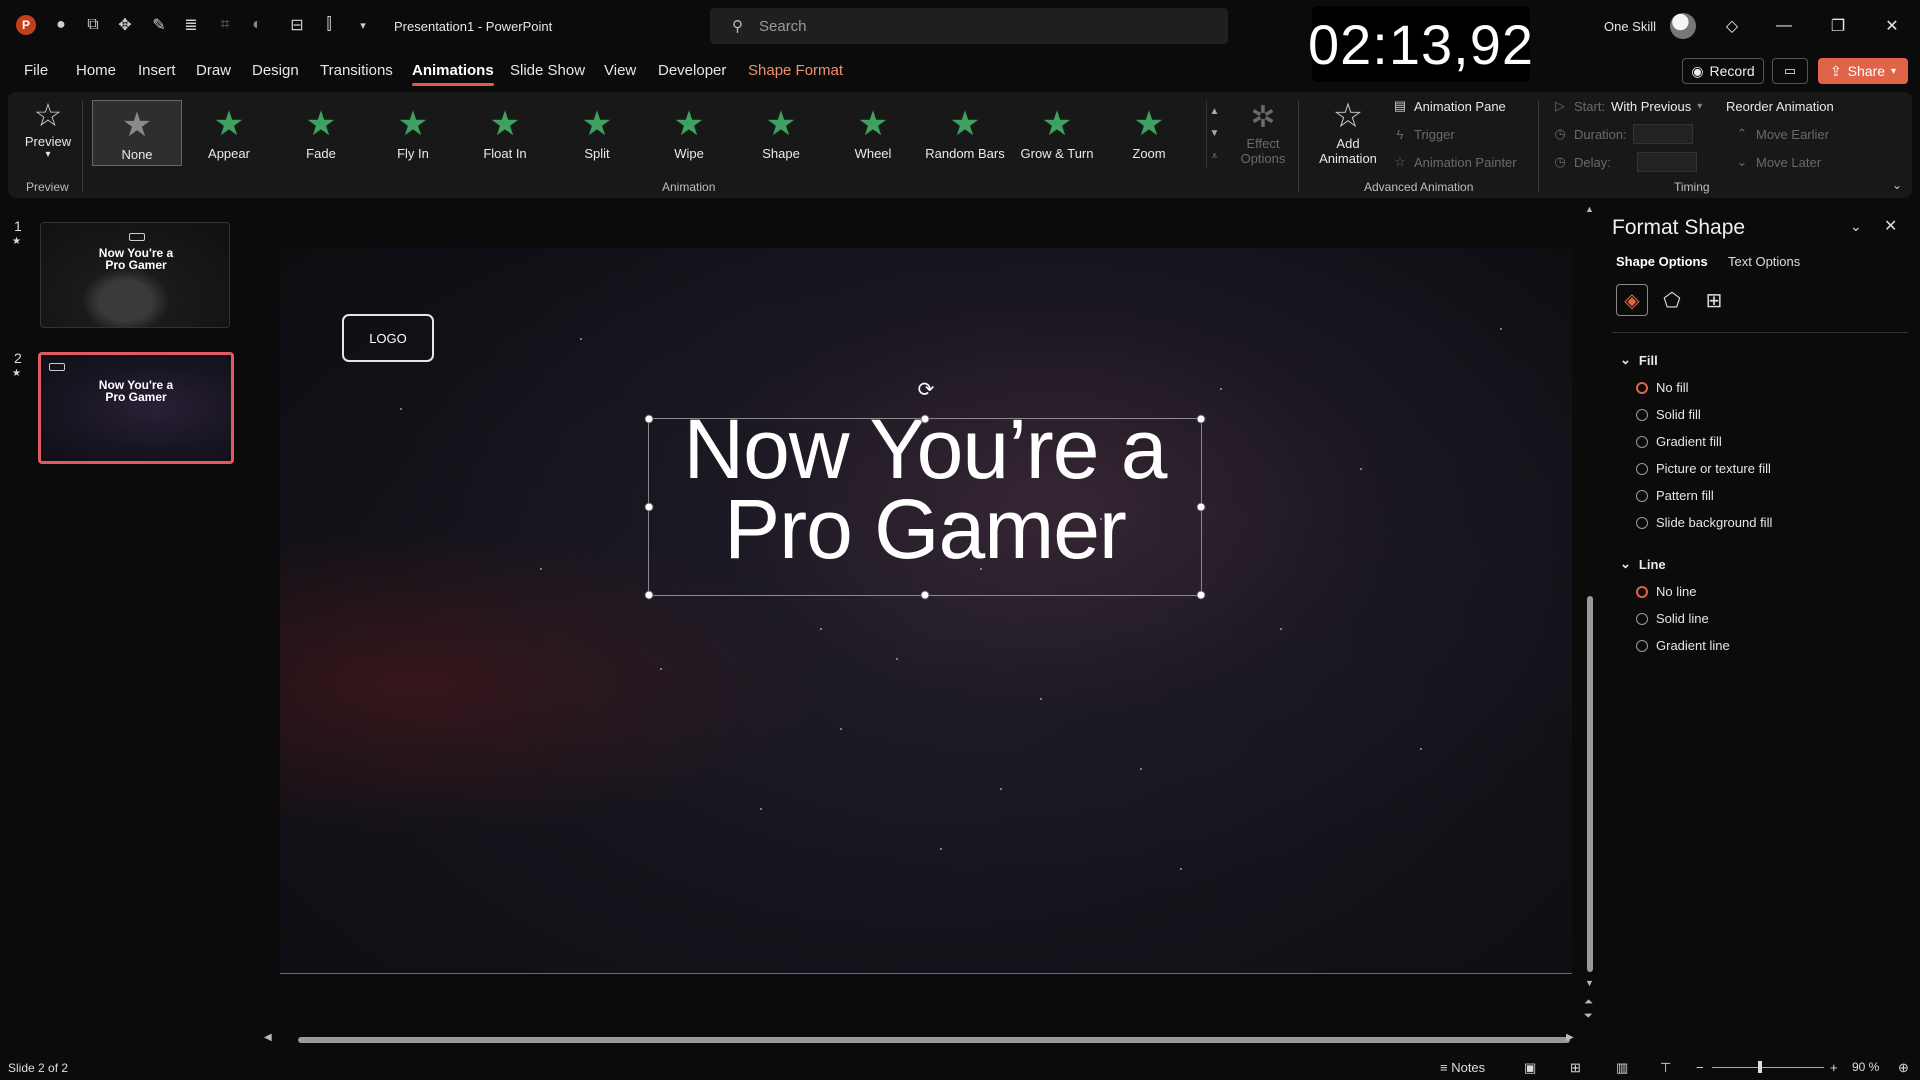  What do you see at coordinates (1790, 71) in the screenshot?
I see `comments-button: ▭` at bounding box center [1790, 71].